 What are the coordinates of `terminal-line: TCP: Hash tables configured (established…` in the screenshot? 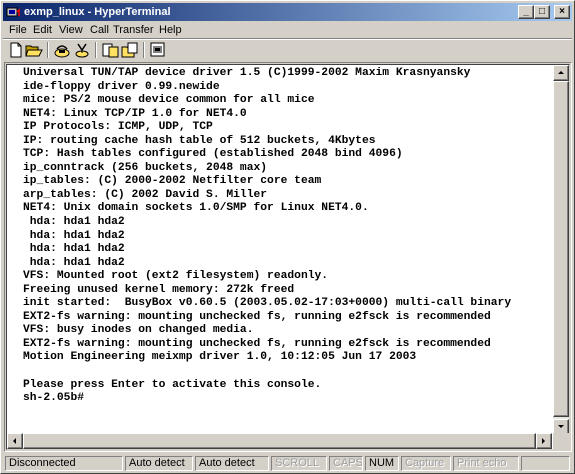 It's located at (213, 154).